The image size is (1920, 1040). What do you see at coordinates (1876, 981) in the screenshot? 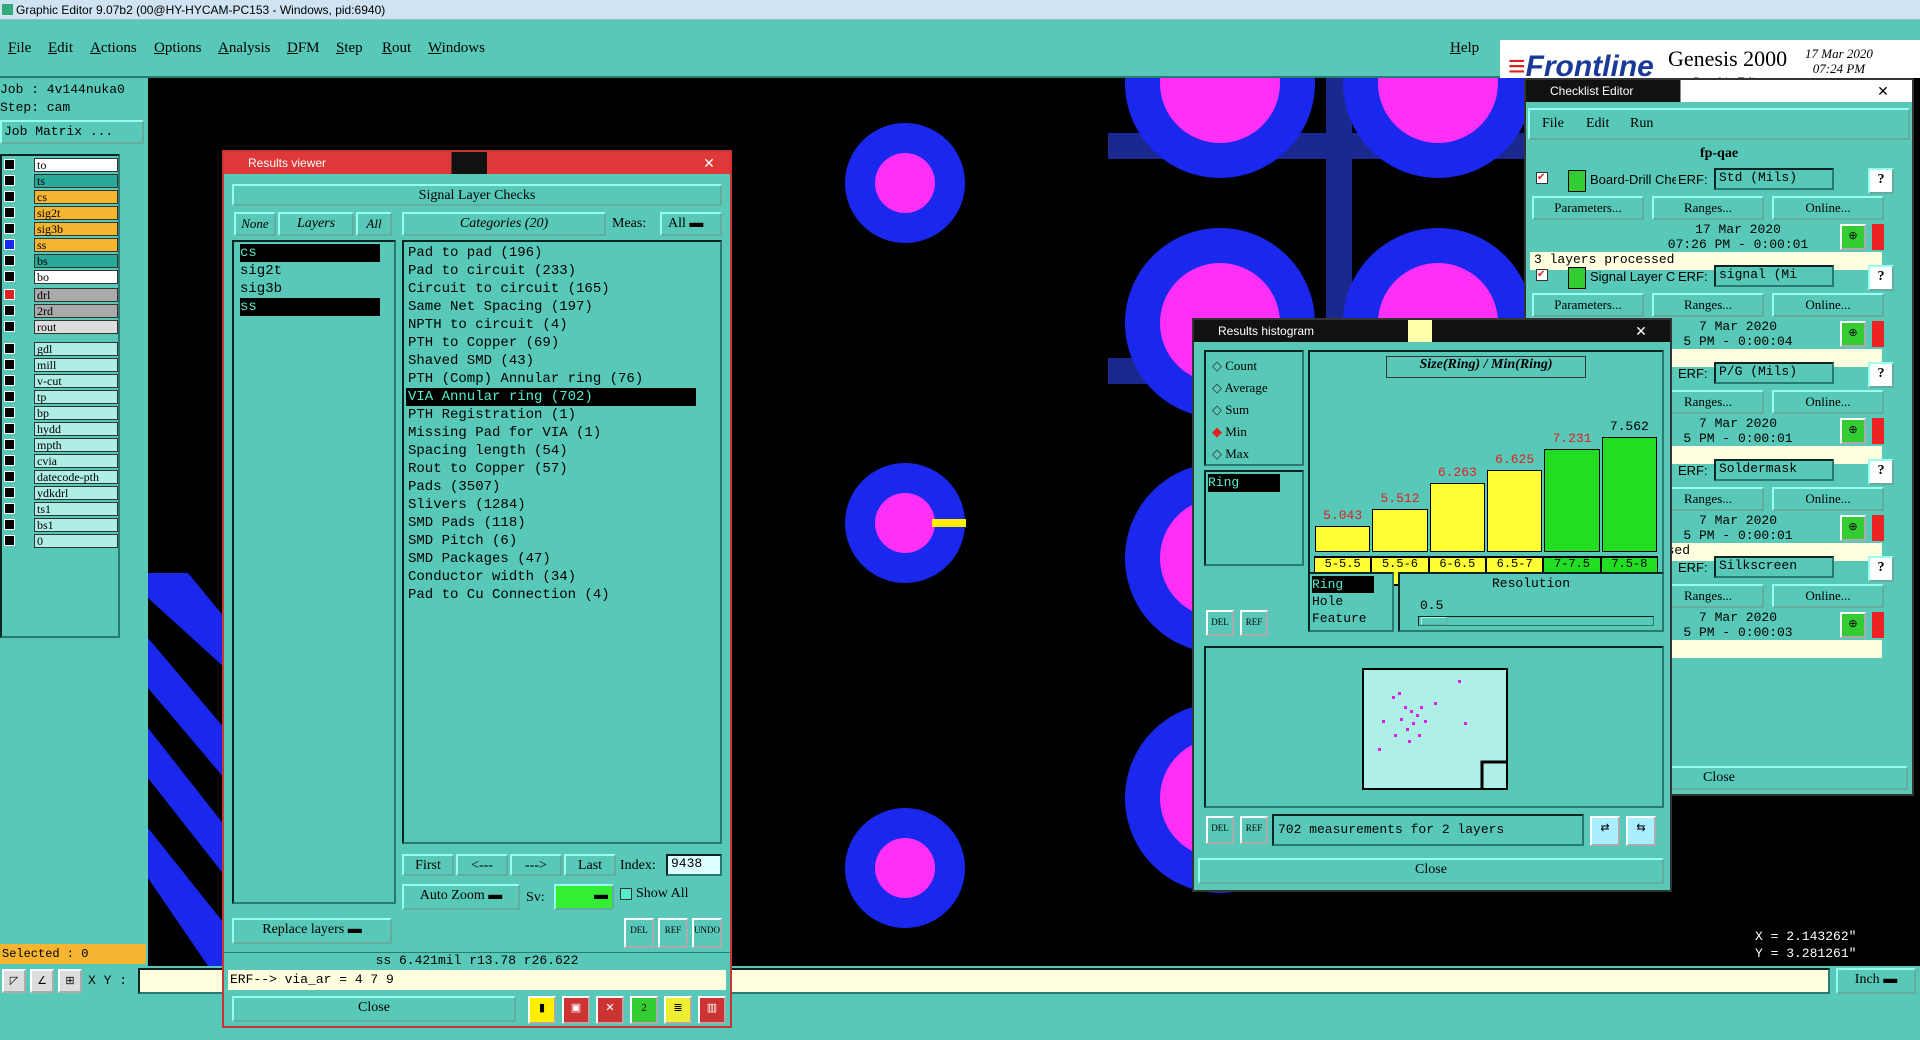
I see `unit-select: Inch ▬` at bounding box center [1876, 981].